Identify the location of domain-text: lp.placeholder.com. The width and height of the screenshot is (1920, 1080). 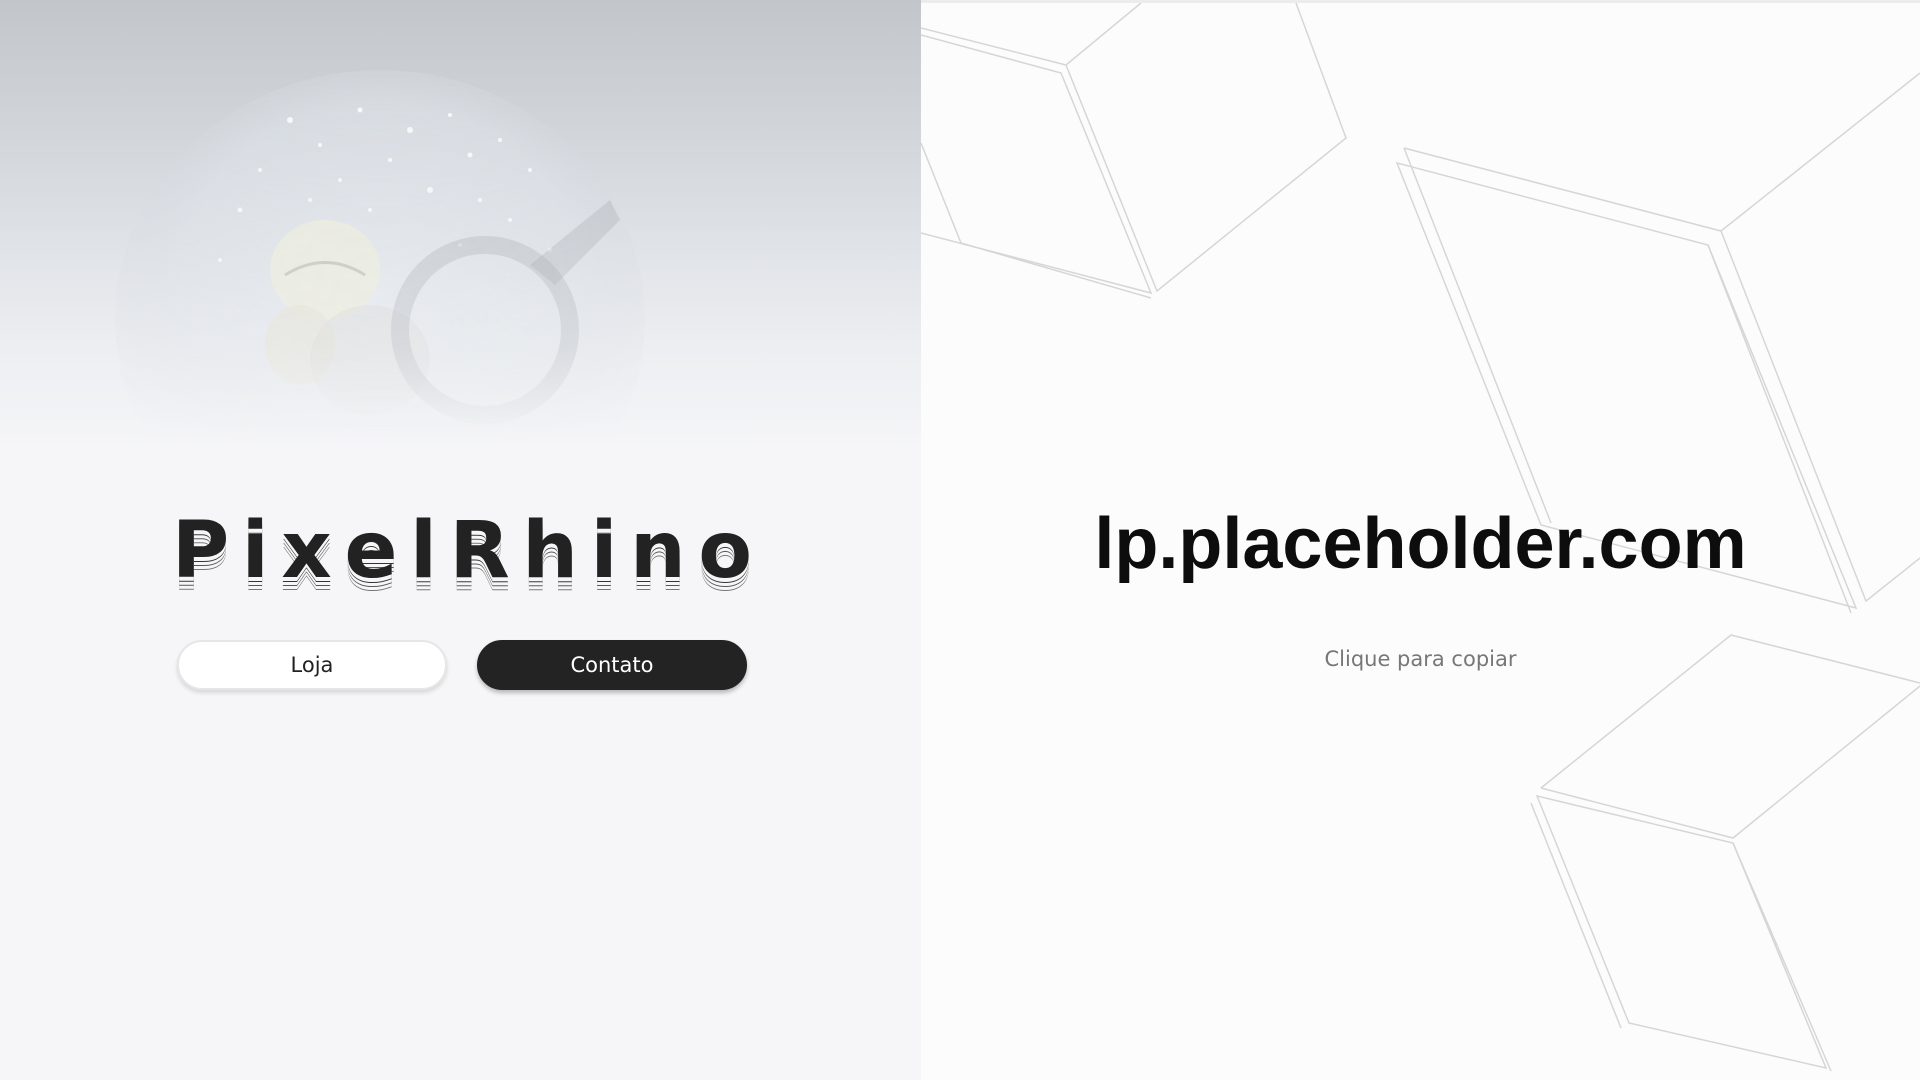
(1420, 544).